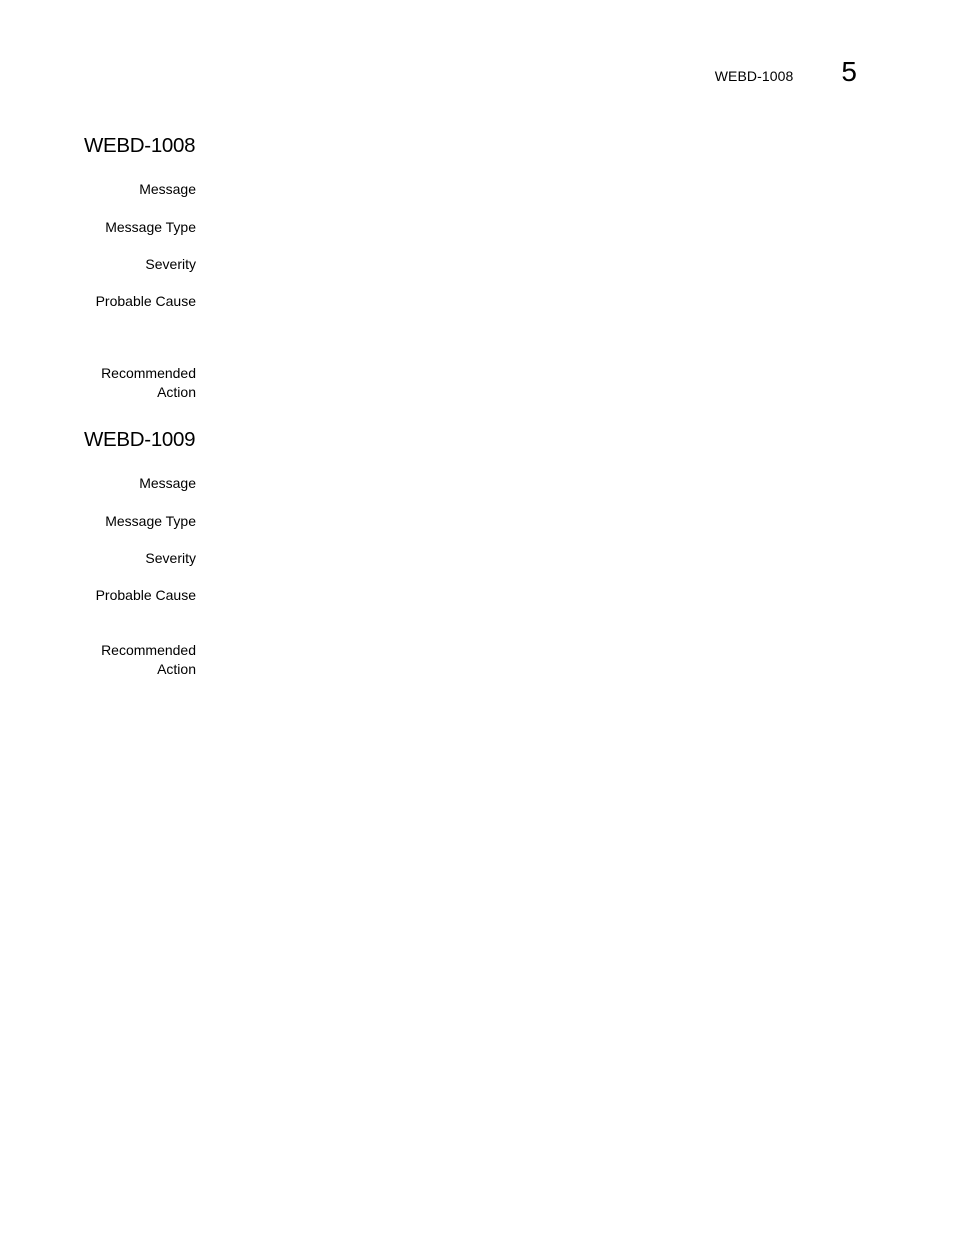 This screenshot has width=954, height=1235. I want to click on running-header-title: WEBD-1008, so click(754, 76).